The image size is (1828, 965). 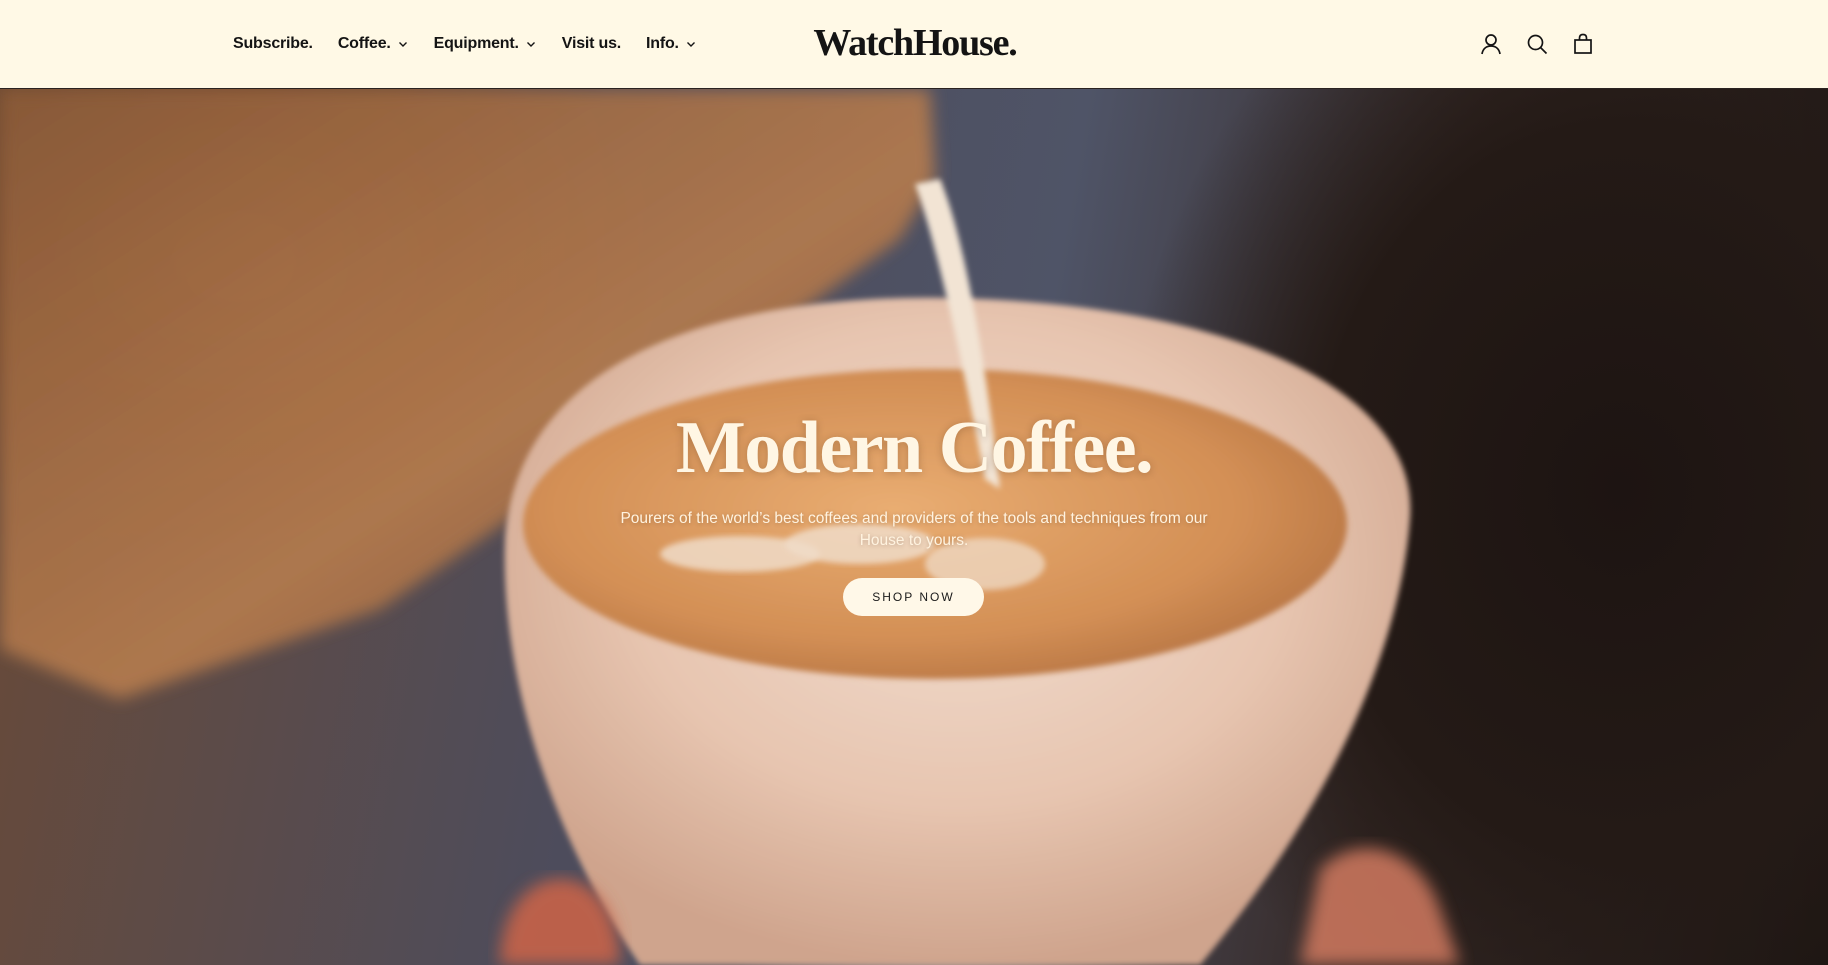 I want to click on logo-text: WatchHouse., so click(x=915, y=43).